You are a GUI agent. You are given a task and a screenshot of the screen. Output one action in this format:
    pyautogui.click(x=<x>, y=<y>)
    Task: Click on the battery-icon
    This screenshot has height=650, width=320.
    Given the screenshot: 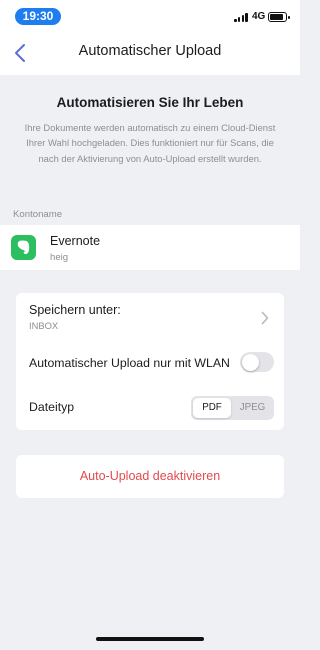 What is the action you would take?
    pyautogui.click(x=279, y=17)
    